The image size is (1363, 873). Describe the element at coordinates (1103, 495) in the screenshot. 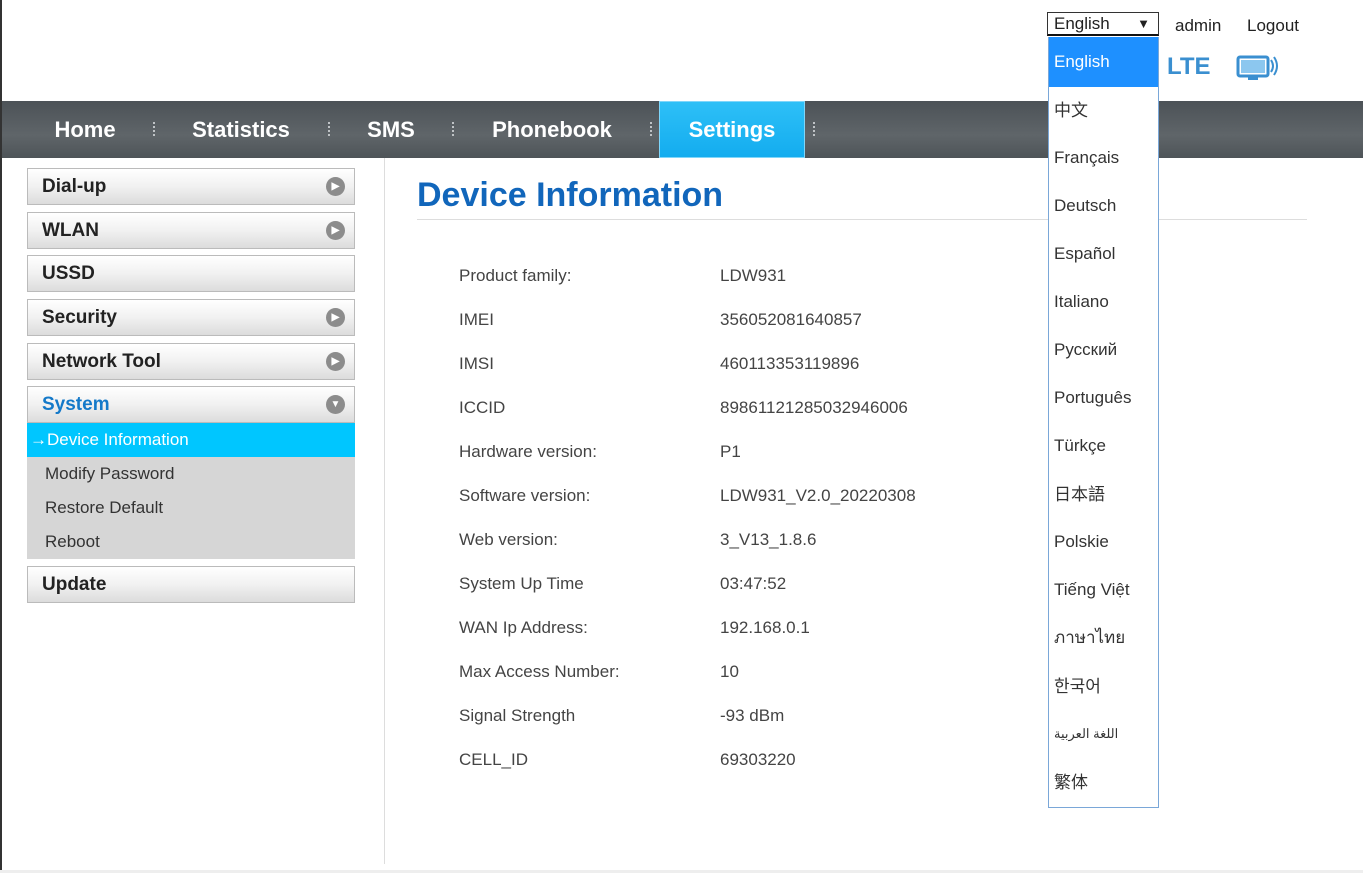

I see `language-option-japanese: 日本語` at that location.